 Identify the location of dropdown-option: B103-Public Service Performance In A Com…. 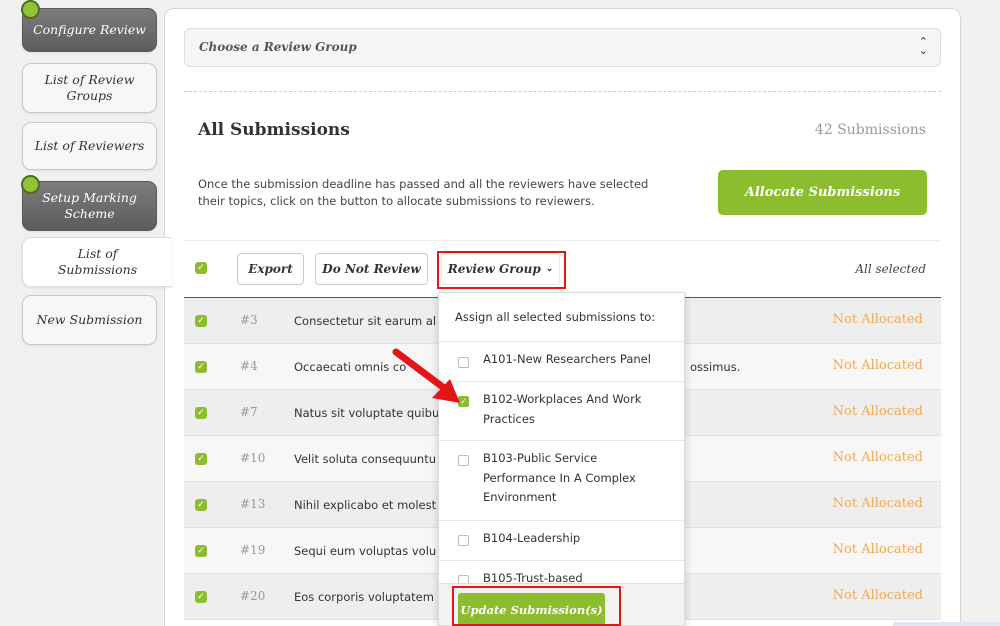
(561, 481).